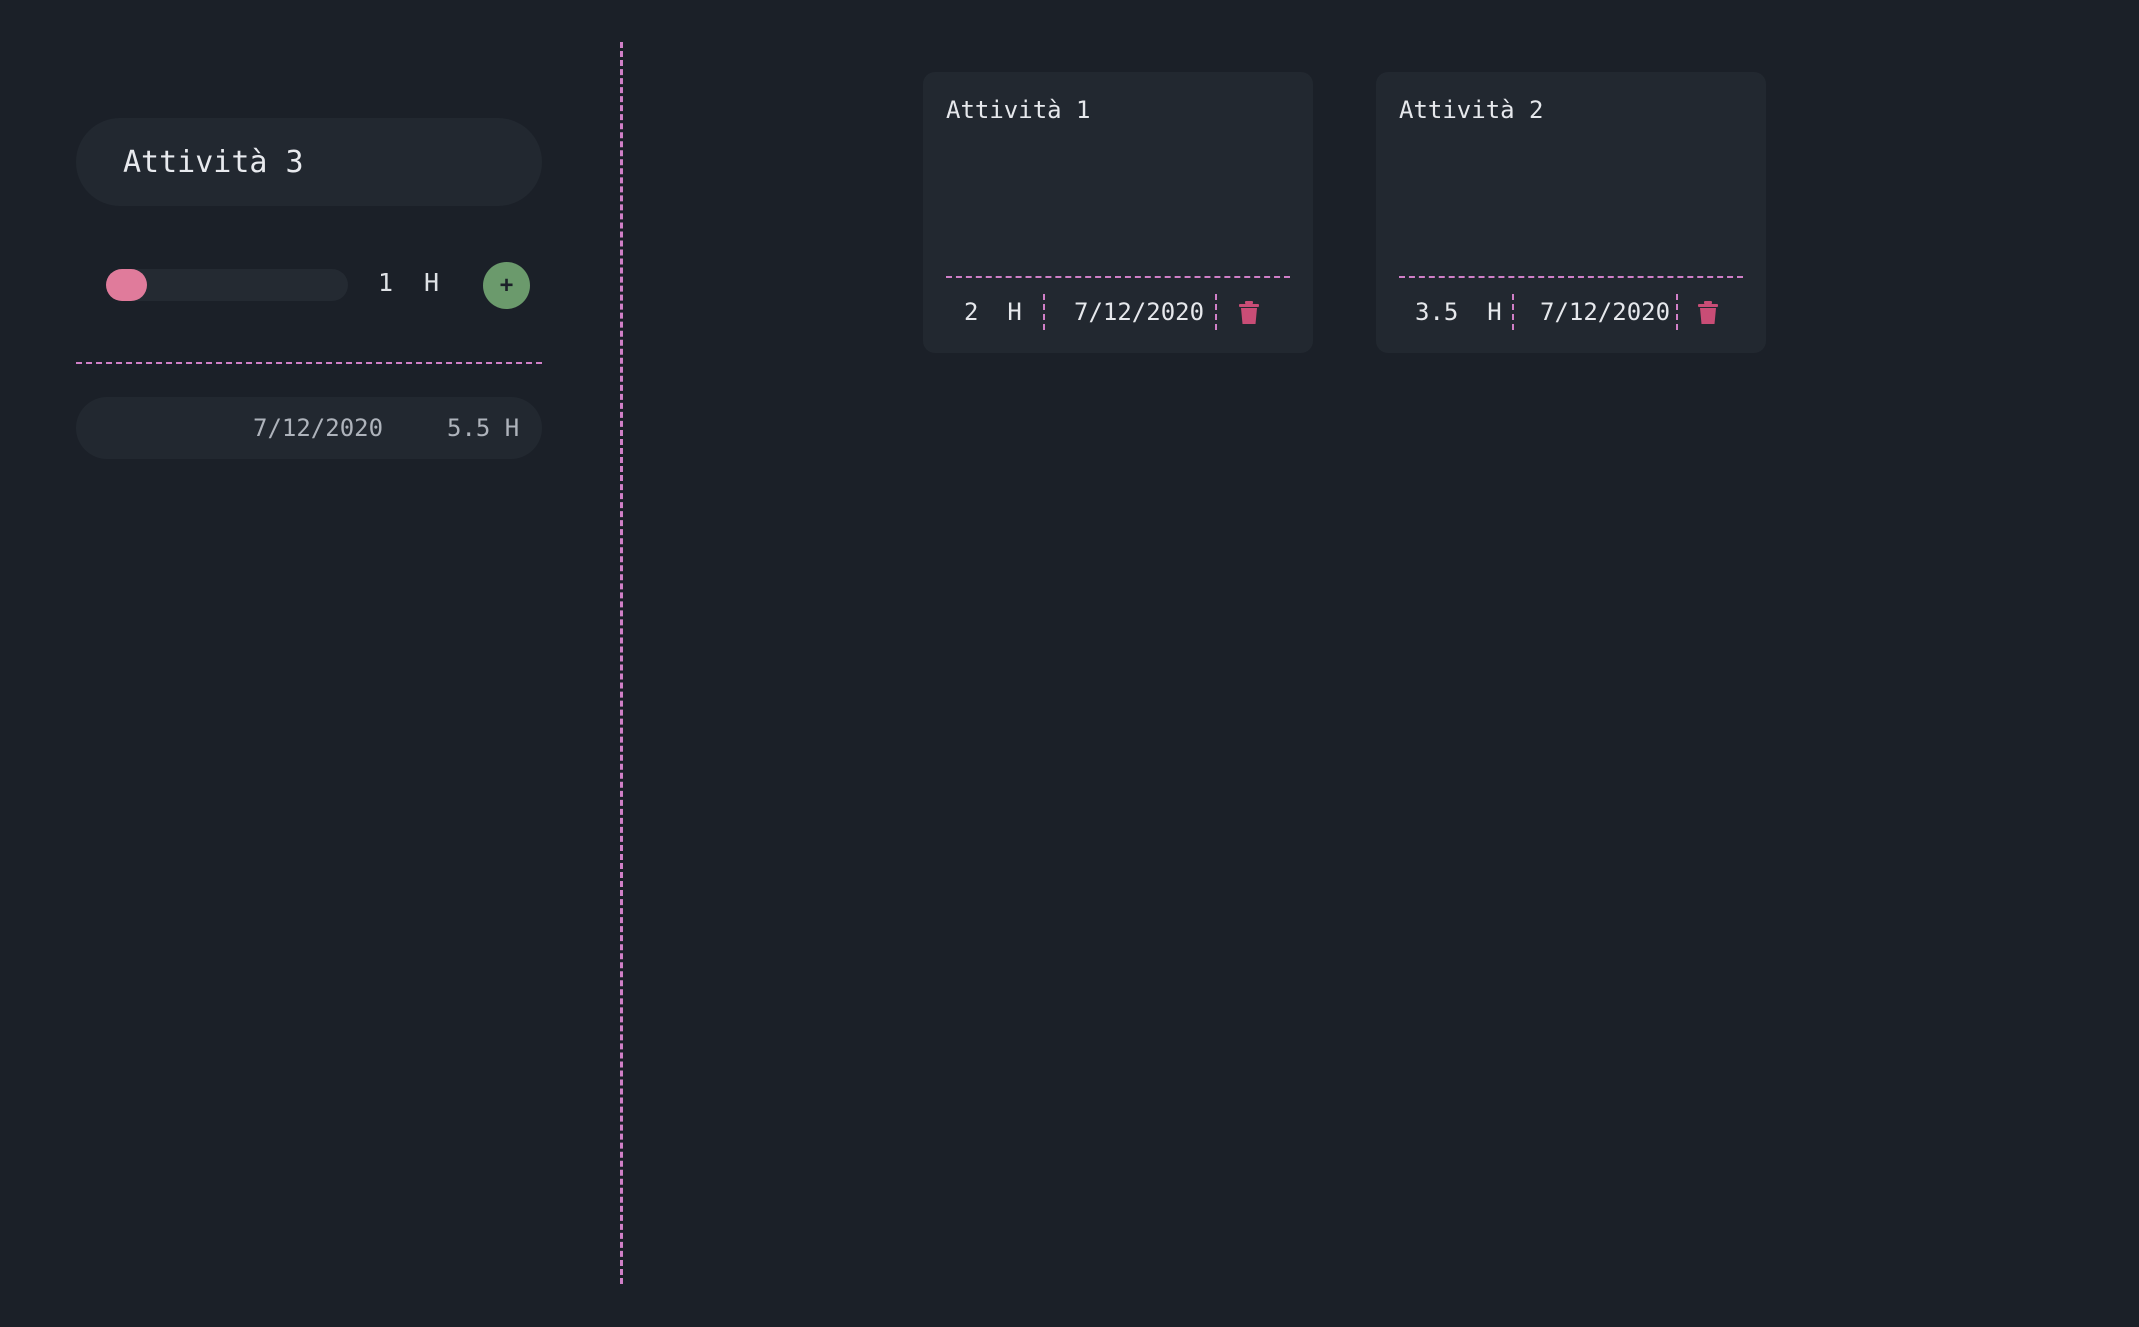 This screenshot has height=1327, width=2139. What do you see at coordinates (386, 282) in the screenshot?
I see `hours-value: 1` at bounding box center [386, 282].